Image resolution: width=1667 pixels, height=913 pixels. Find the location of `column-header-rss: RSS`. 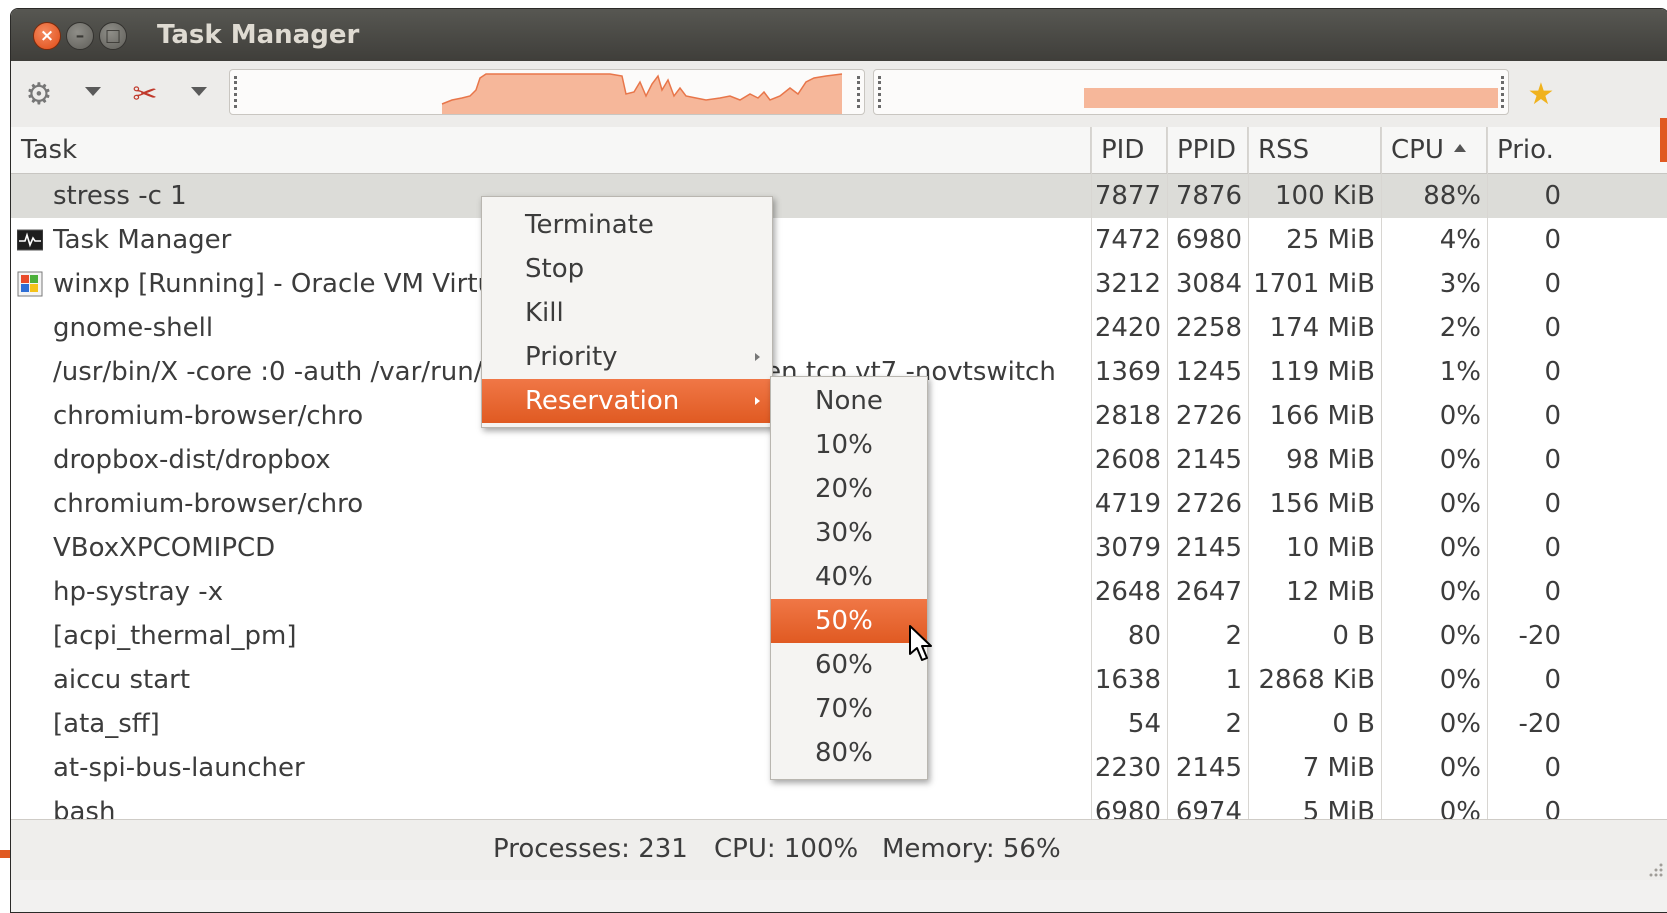

column-header-rss: RSS is located at coordinates (1314, 150).